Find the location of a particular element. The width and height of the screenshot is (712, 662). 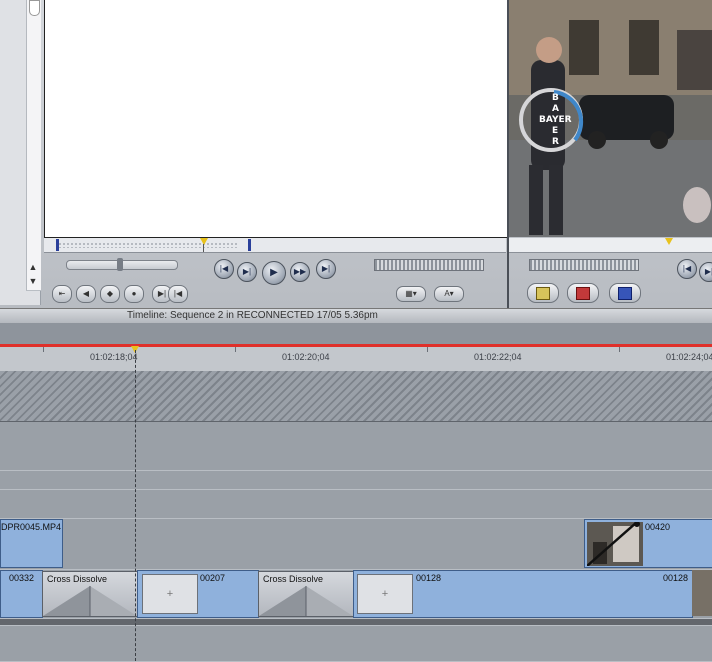

mark-clip-button: ◀ is located at coordinates (86, 294).